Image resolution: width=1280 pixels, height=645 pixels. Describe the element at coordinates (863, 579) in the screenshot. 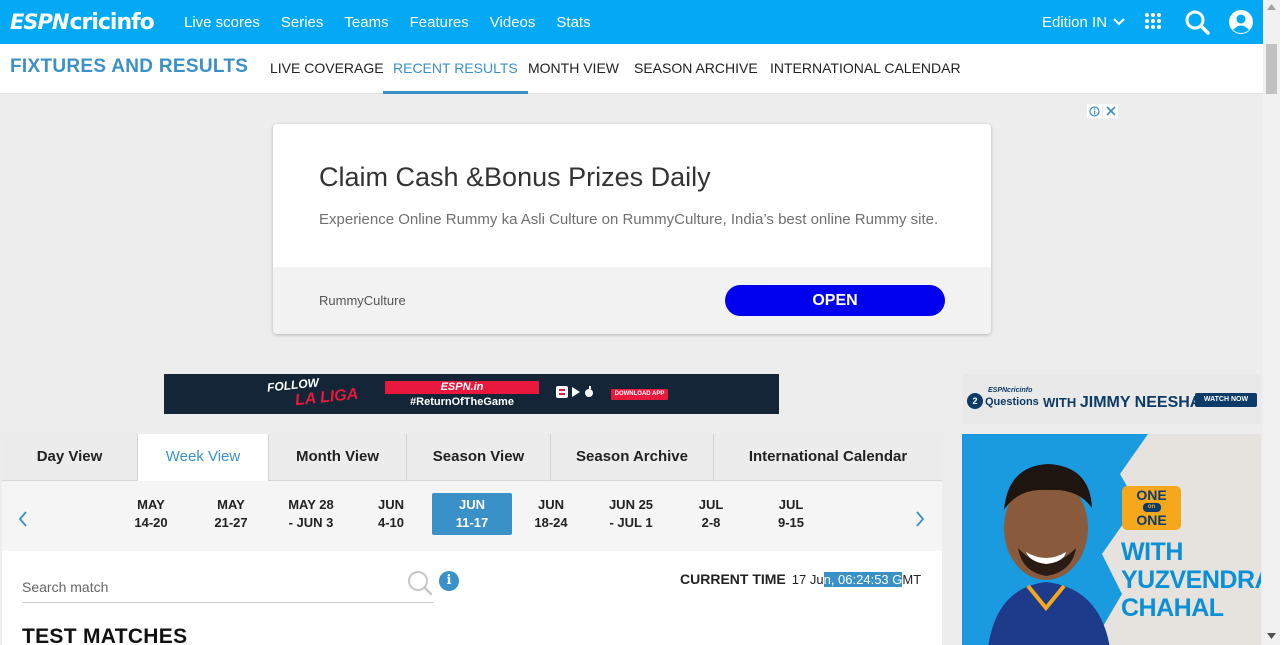

I see `current-time-value-selected: n, 06:24:53 G` at that location.